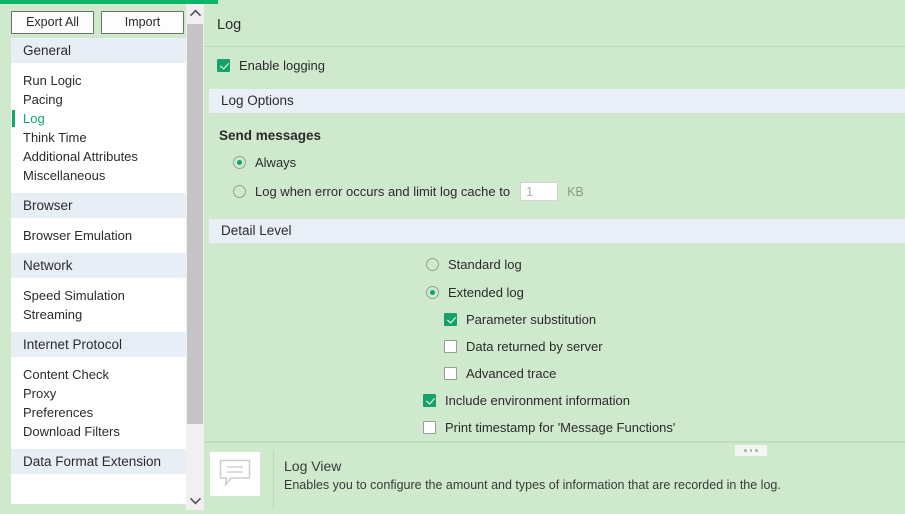  I want to click on sidebar-item-log: Log, so click(98, 118).